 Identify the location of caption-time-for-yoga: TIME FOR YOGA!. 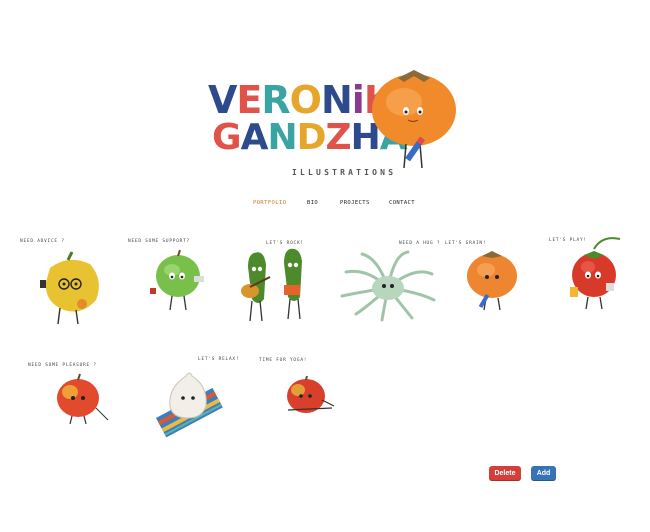
(283, 360).